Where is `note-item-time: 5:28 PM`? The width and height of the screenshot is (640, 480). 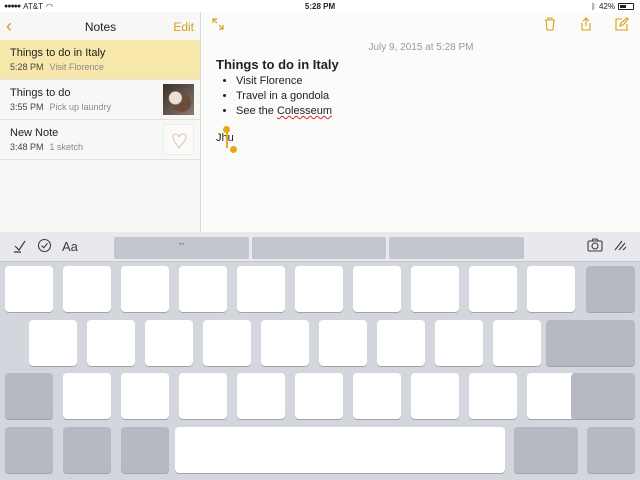
note-item-time: 5:28 PM is located at coordinates (27, 67).